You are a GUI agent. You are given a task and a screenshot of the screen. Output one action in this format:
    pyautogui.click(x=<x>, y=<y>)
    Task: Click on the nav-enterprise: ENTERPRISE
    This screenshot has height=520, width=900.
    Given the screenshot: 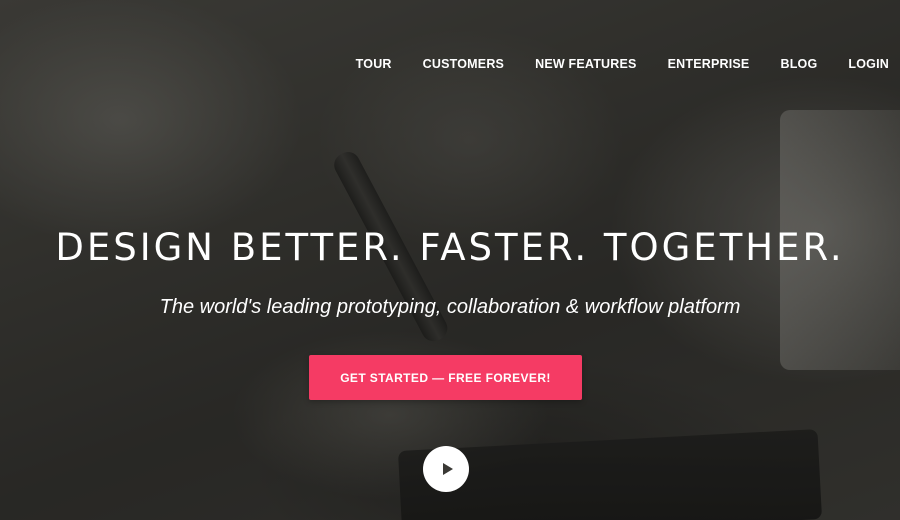 What is the action you would take?
    pyautogui.click(x=709, y=64)
    